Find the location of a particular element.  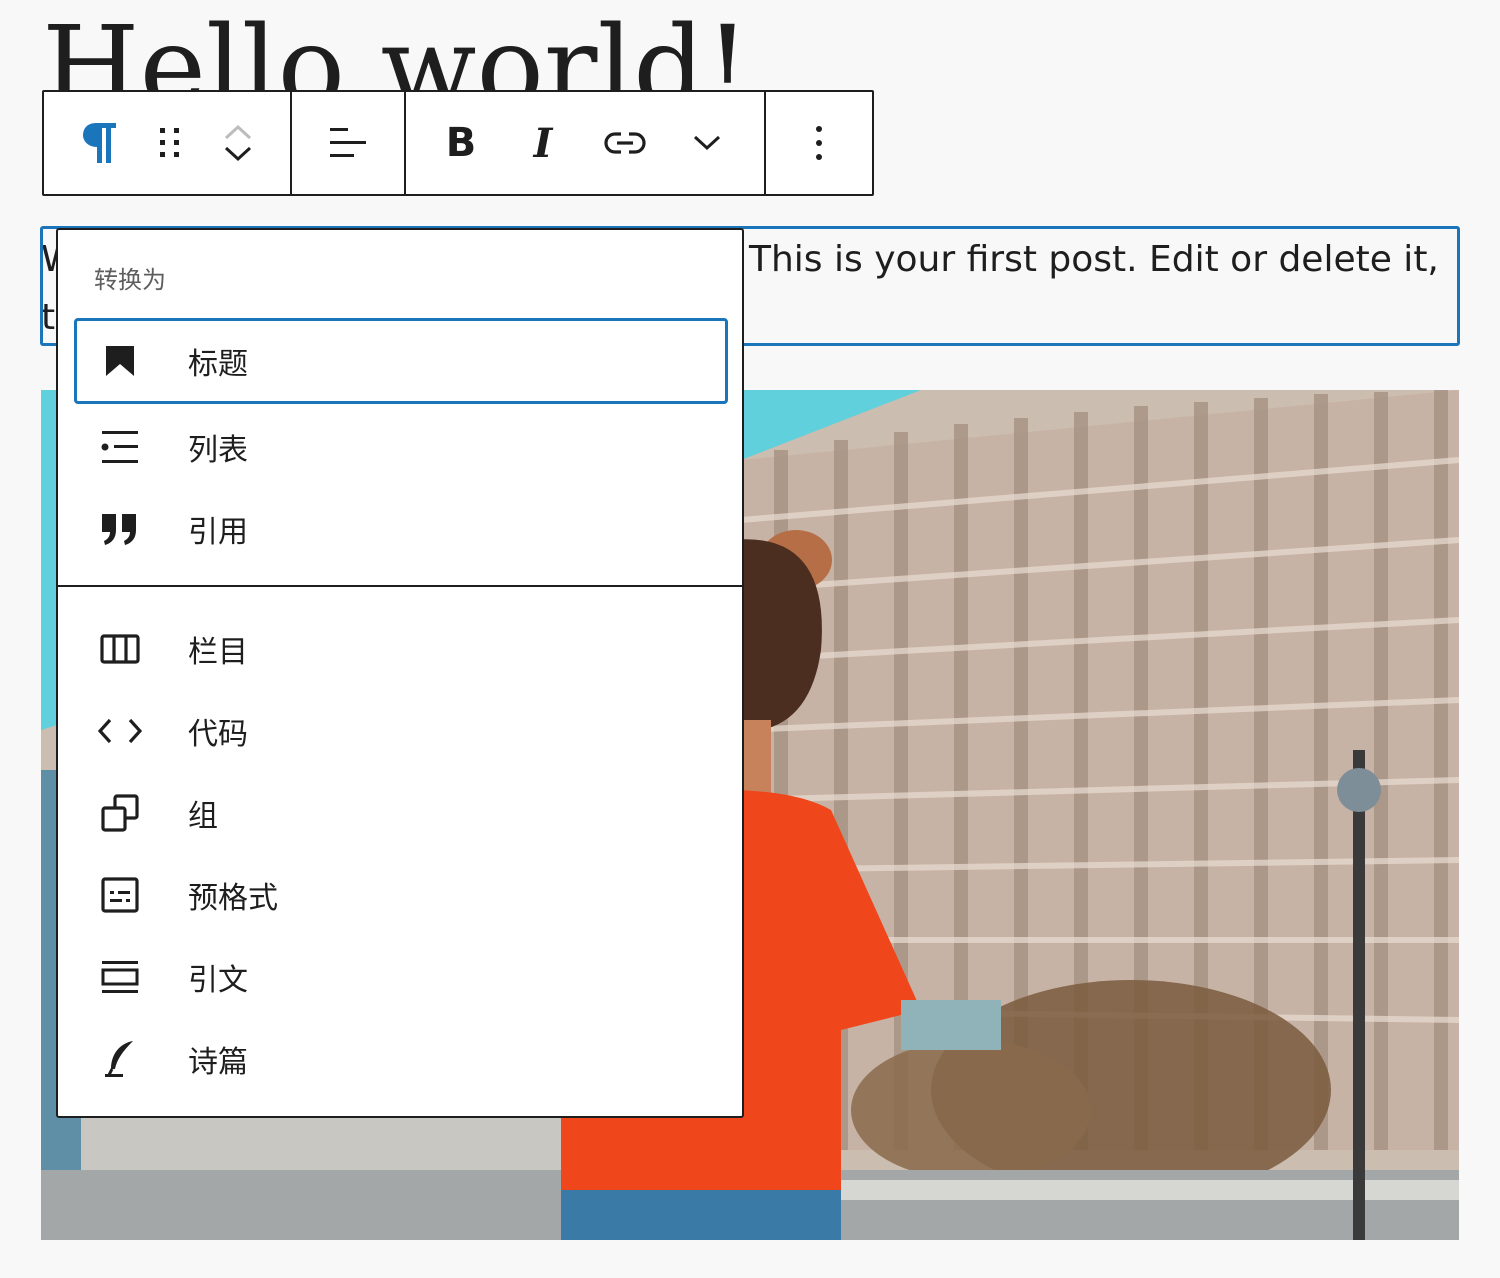

transform-group: 组 is located at coordinates (401, 813).